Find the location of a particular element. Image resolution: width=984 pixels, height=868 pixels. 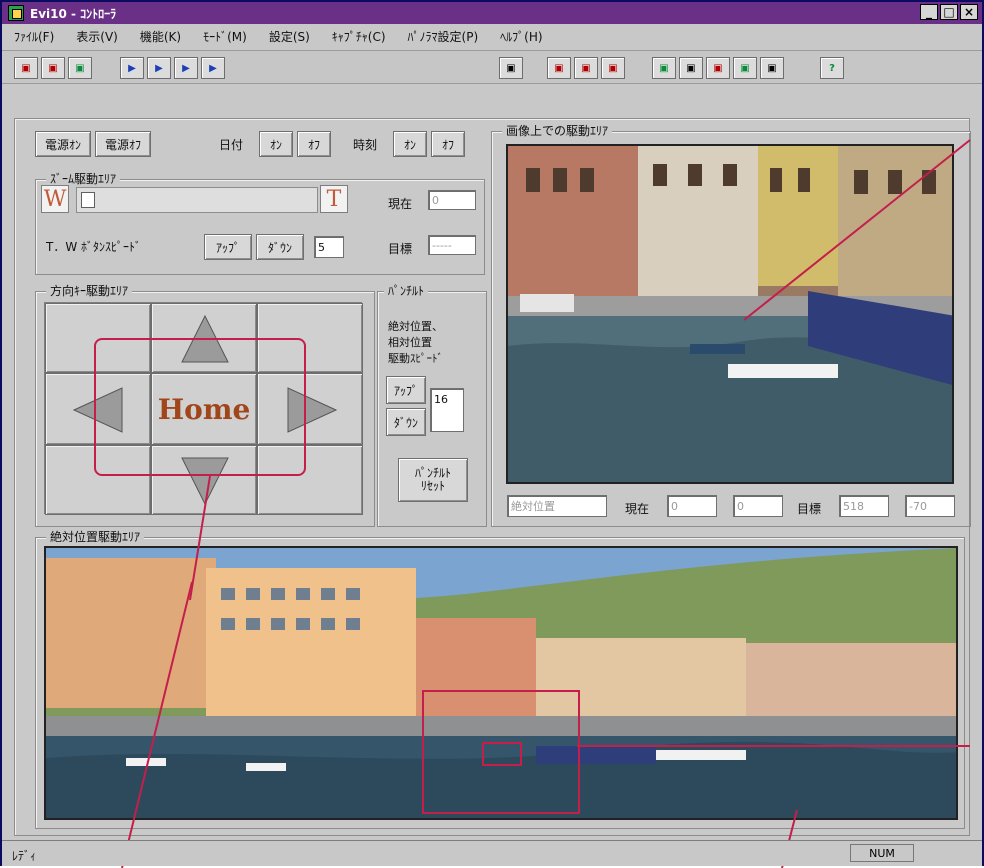

direction-area-title: 方向ｷｰ駆動ｴﾘｱ is located at coordinates (89, 290).